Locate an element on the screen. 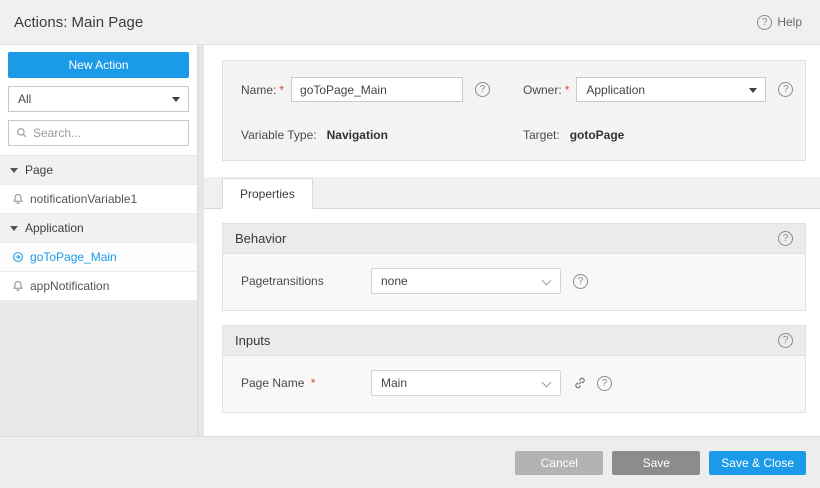 Image resolution: width=820 pixels, height=488 pixels. tree-item-gotopage-main: goToPage_Main is located at coordinates (98, 257).